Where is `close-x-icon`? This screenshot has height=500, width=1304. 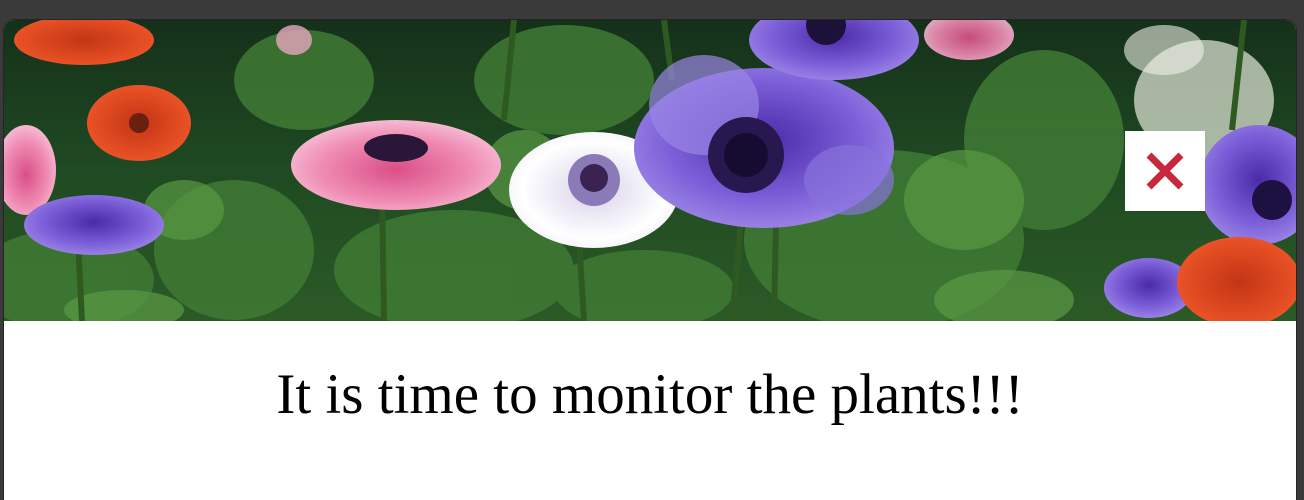
close-x-icon is located at coordinates (1165, 171).